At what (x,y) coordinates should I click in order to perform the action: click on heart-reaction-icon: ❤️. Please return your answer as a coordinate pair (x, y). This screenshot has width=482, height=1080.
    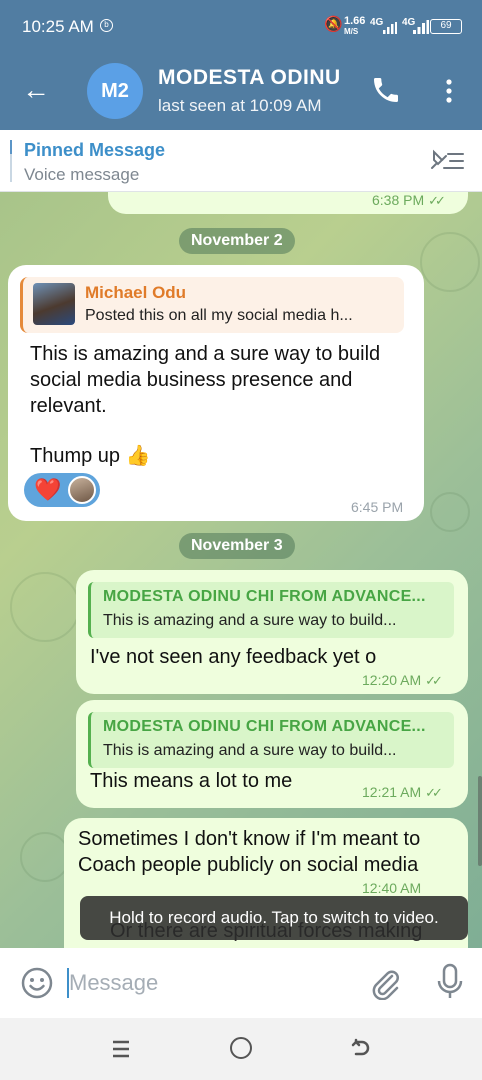
    Looking at the image, I should click on (48, 489).